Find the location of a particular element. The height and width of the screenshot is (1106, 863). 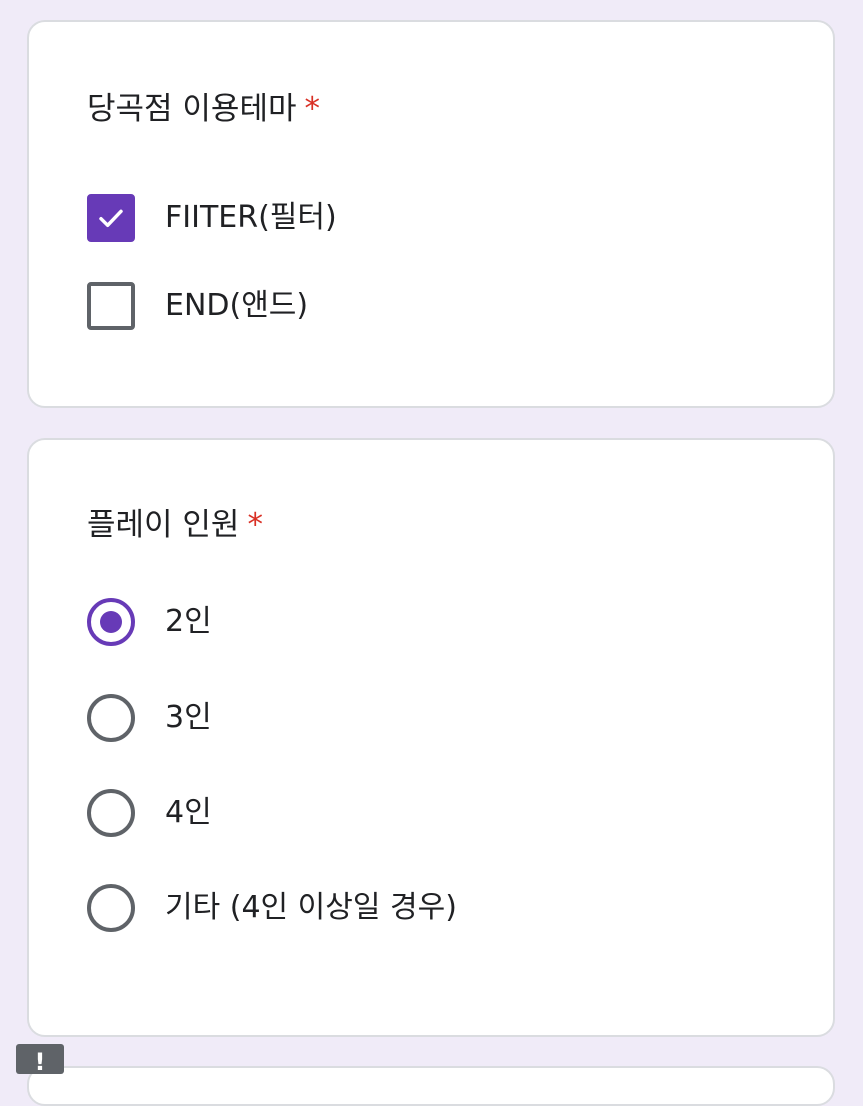

question-title: 플레이 인원 * is located at coordinates (175, 525).